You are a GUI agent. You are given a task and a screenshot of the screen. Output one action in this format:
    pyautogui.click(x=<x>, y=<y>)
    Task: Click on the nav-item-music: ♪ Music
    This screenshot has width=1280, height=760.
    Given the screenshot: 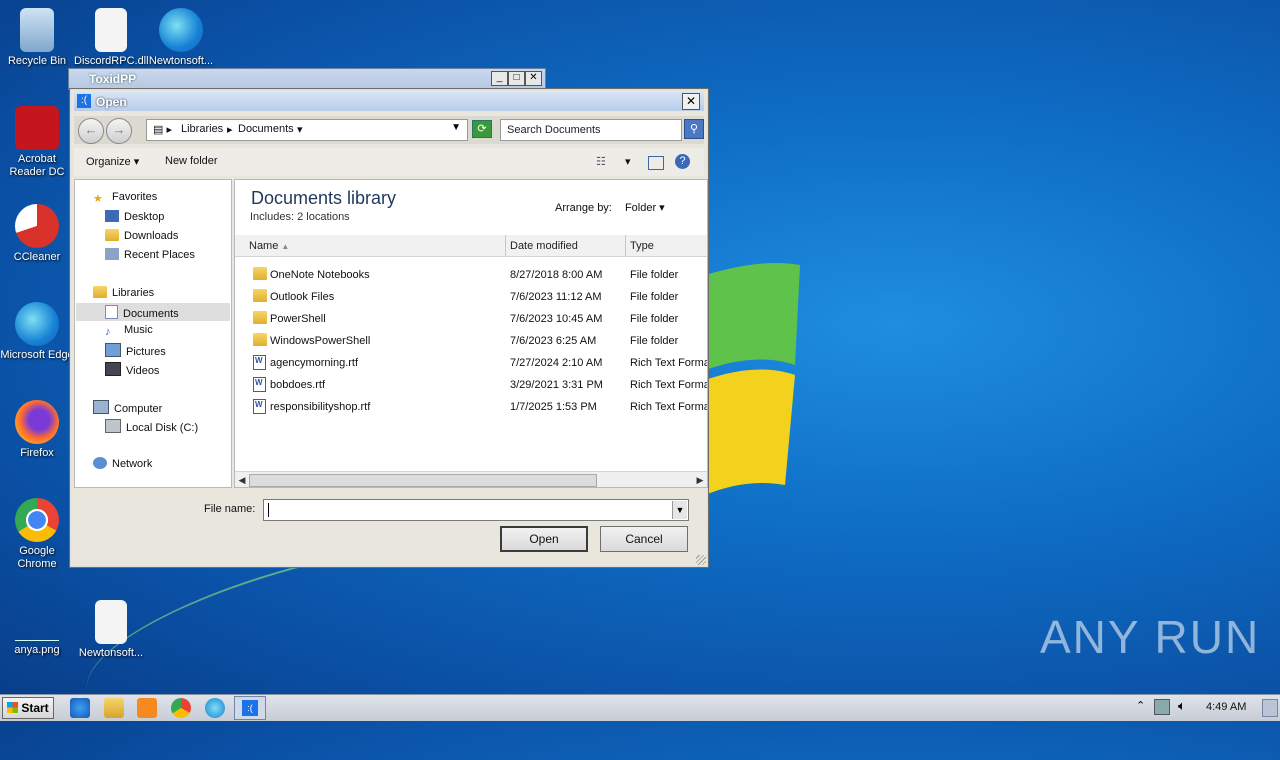 What is the action you would take?
    pyautogui.click(x=129, y=331)
    